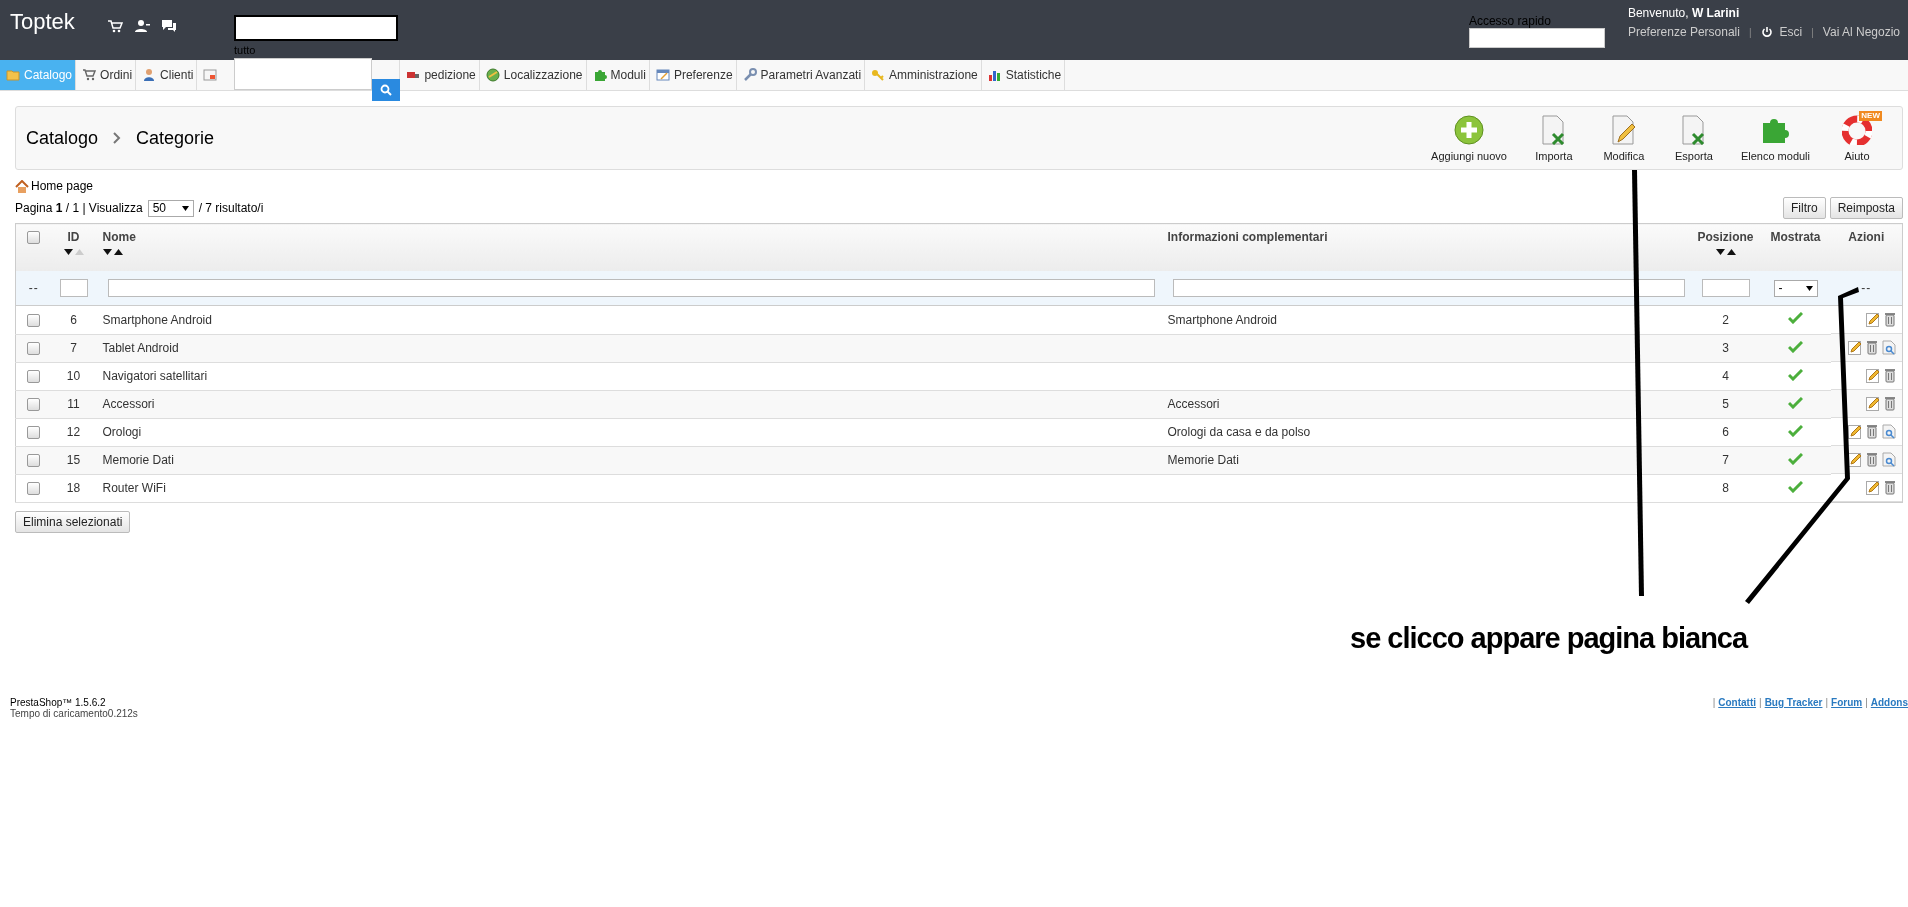 This screenshot has height=907, width=1908. Describe the element at coordinates (1766, 32) in the screenshot. I see `power-icon` at that location.